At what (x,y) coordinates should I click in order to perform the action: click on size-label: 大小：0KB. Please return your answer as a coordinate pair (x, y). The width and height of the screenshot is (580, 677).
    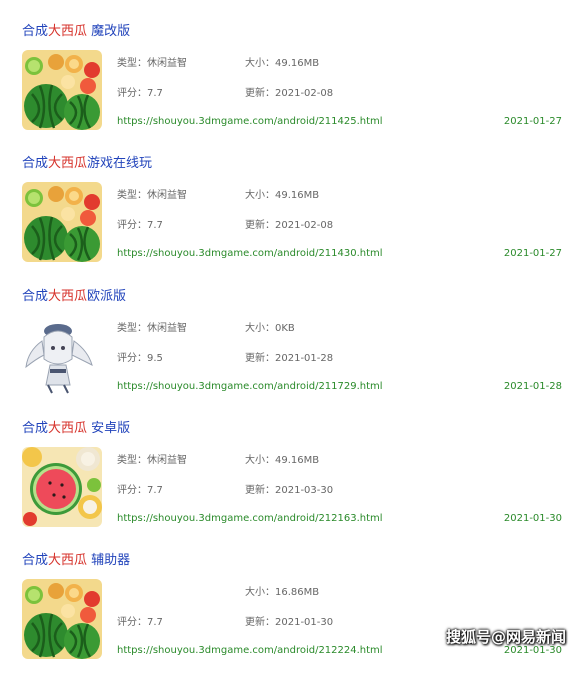
    Looking at the image, I should click on (270, 328).